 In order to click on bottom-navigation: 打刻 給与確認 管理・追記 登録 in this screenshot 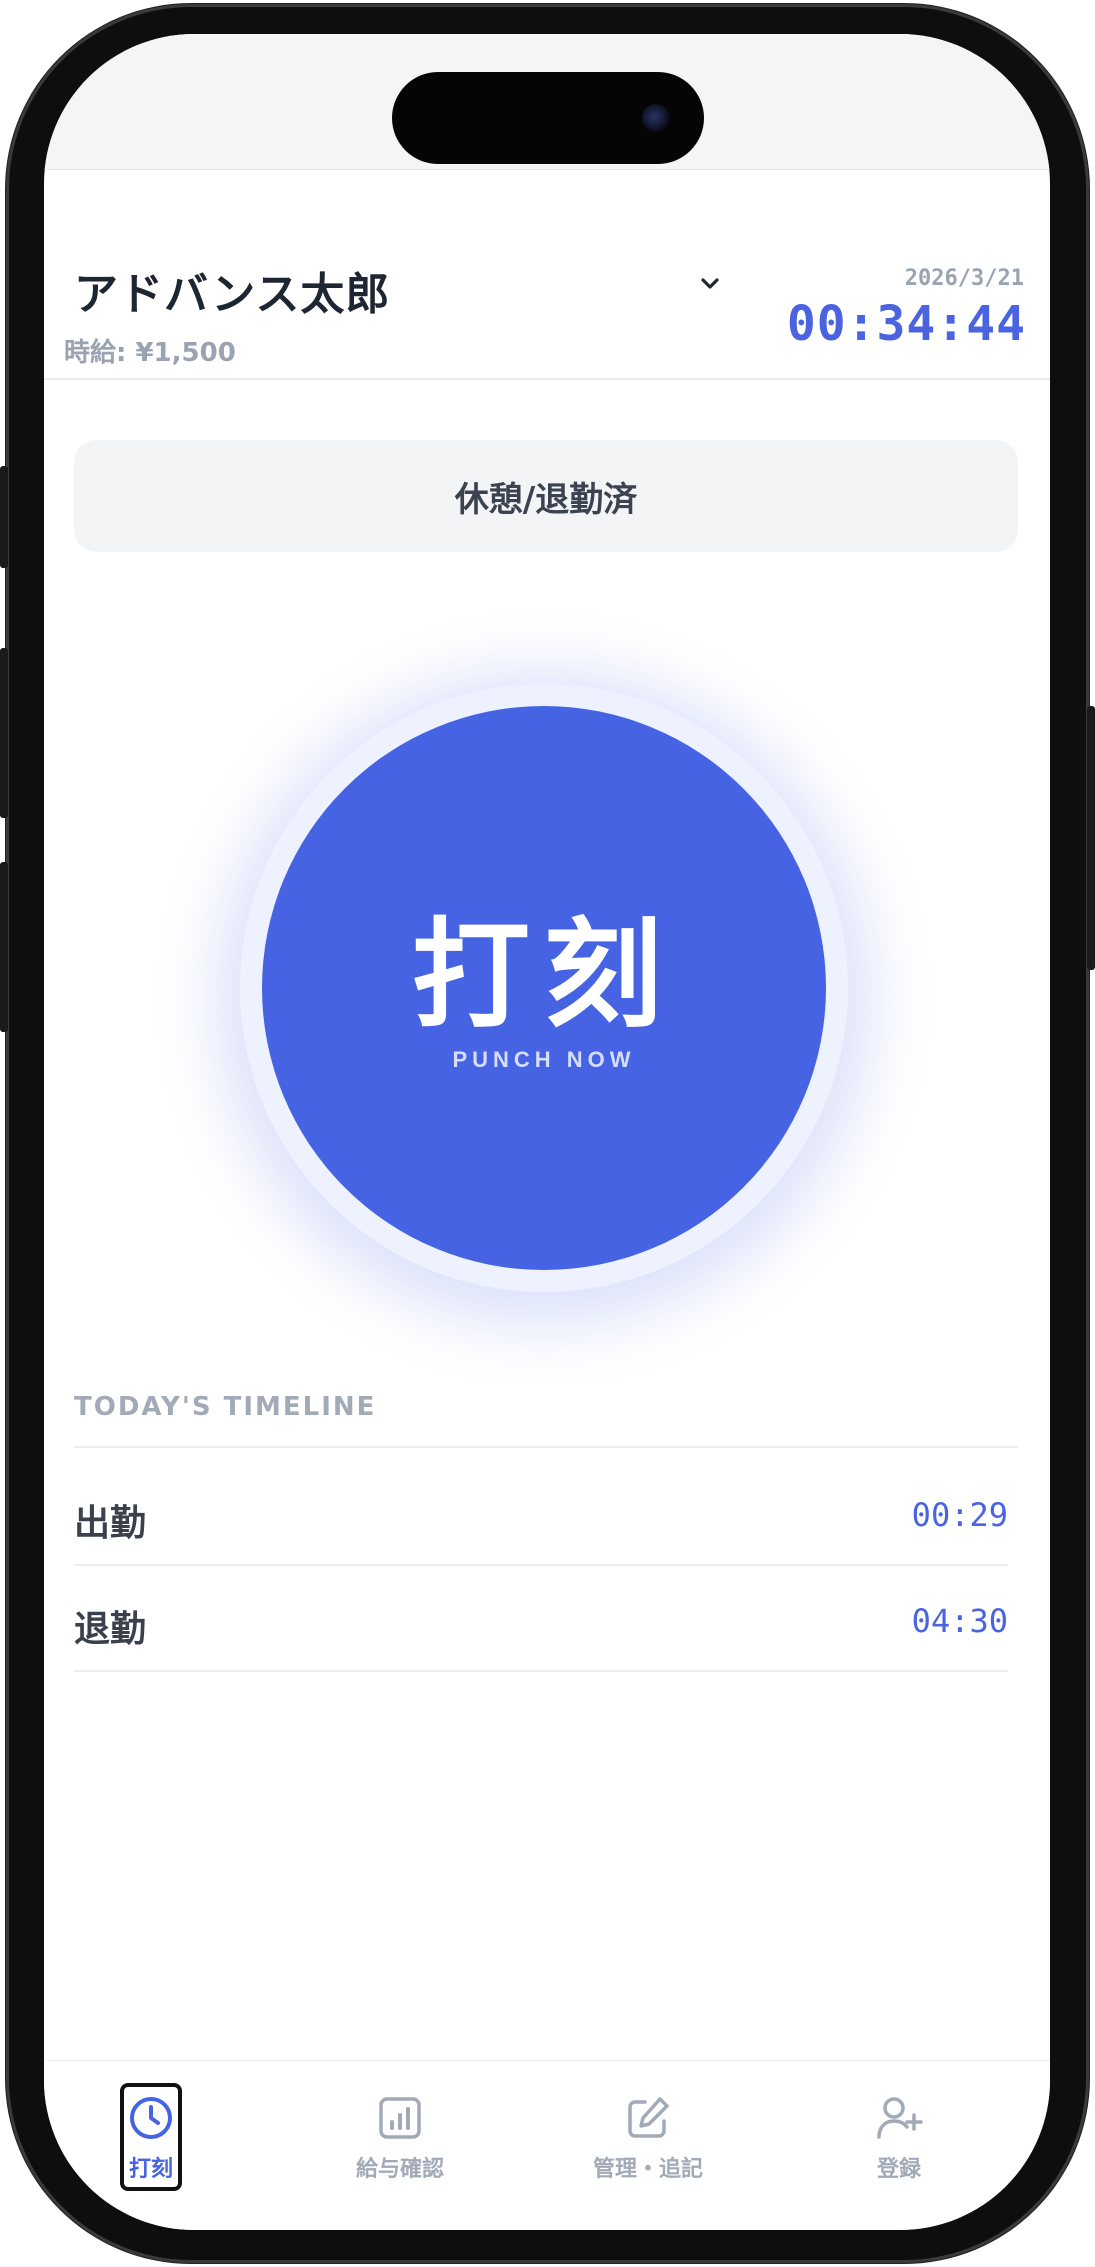, I will do `click(547, 2145)`.